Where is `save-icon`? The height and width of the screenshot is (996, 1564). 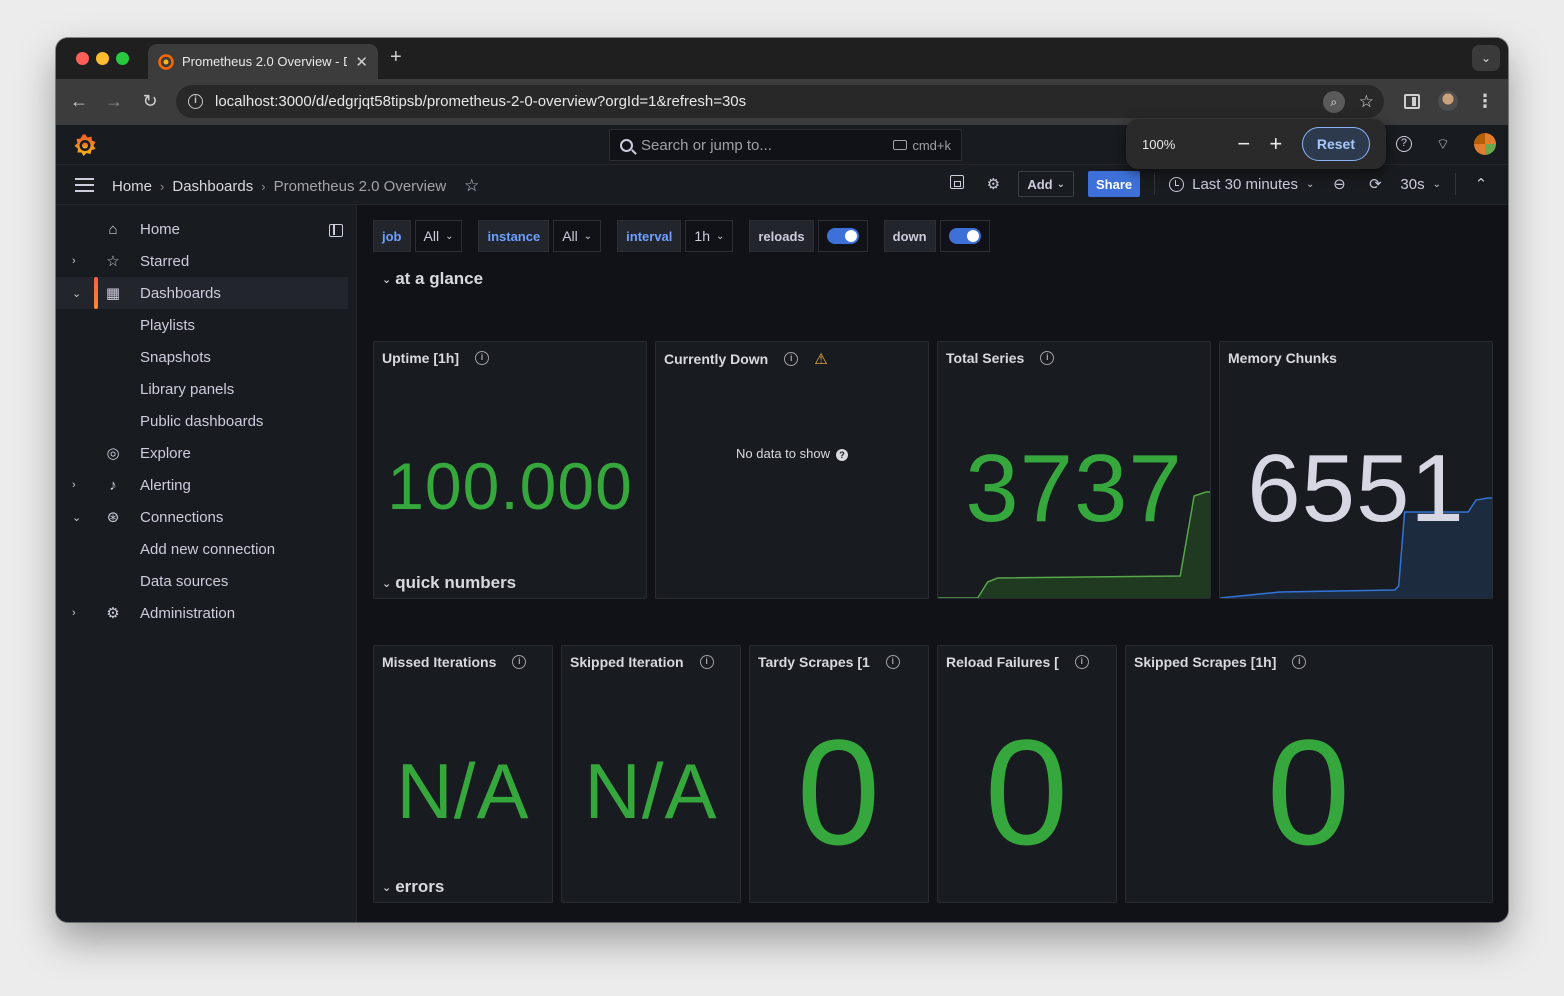 save-icon is located at coordinates (957, 182).